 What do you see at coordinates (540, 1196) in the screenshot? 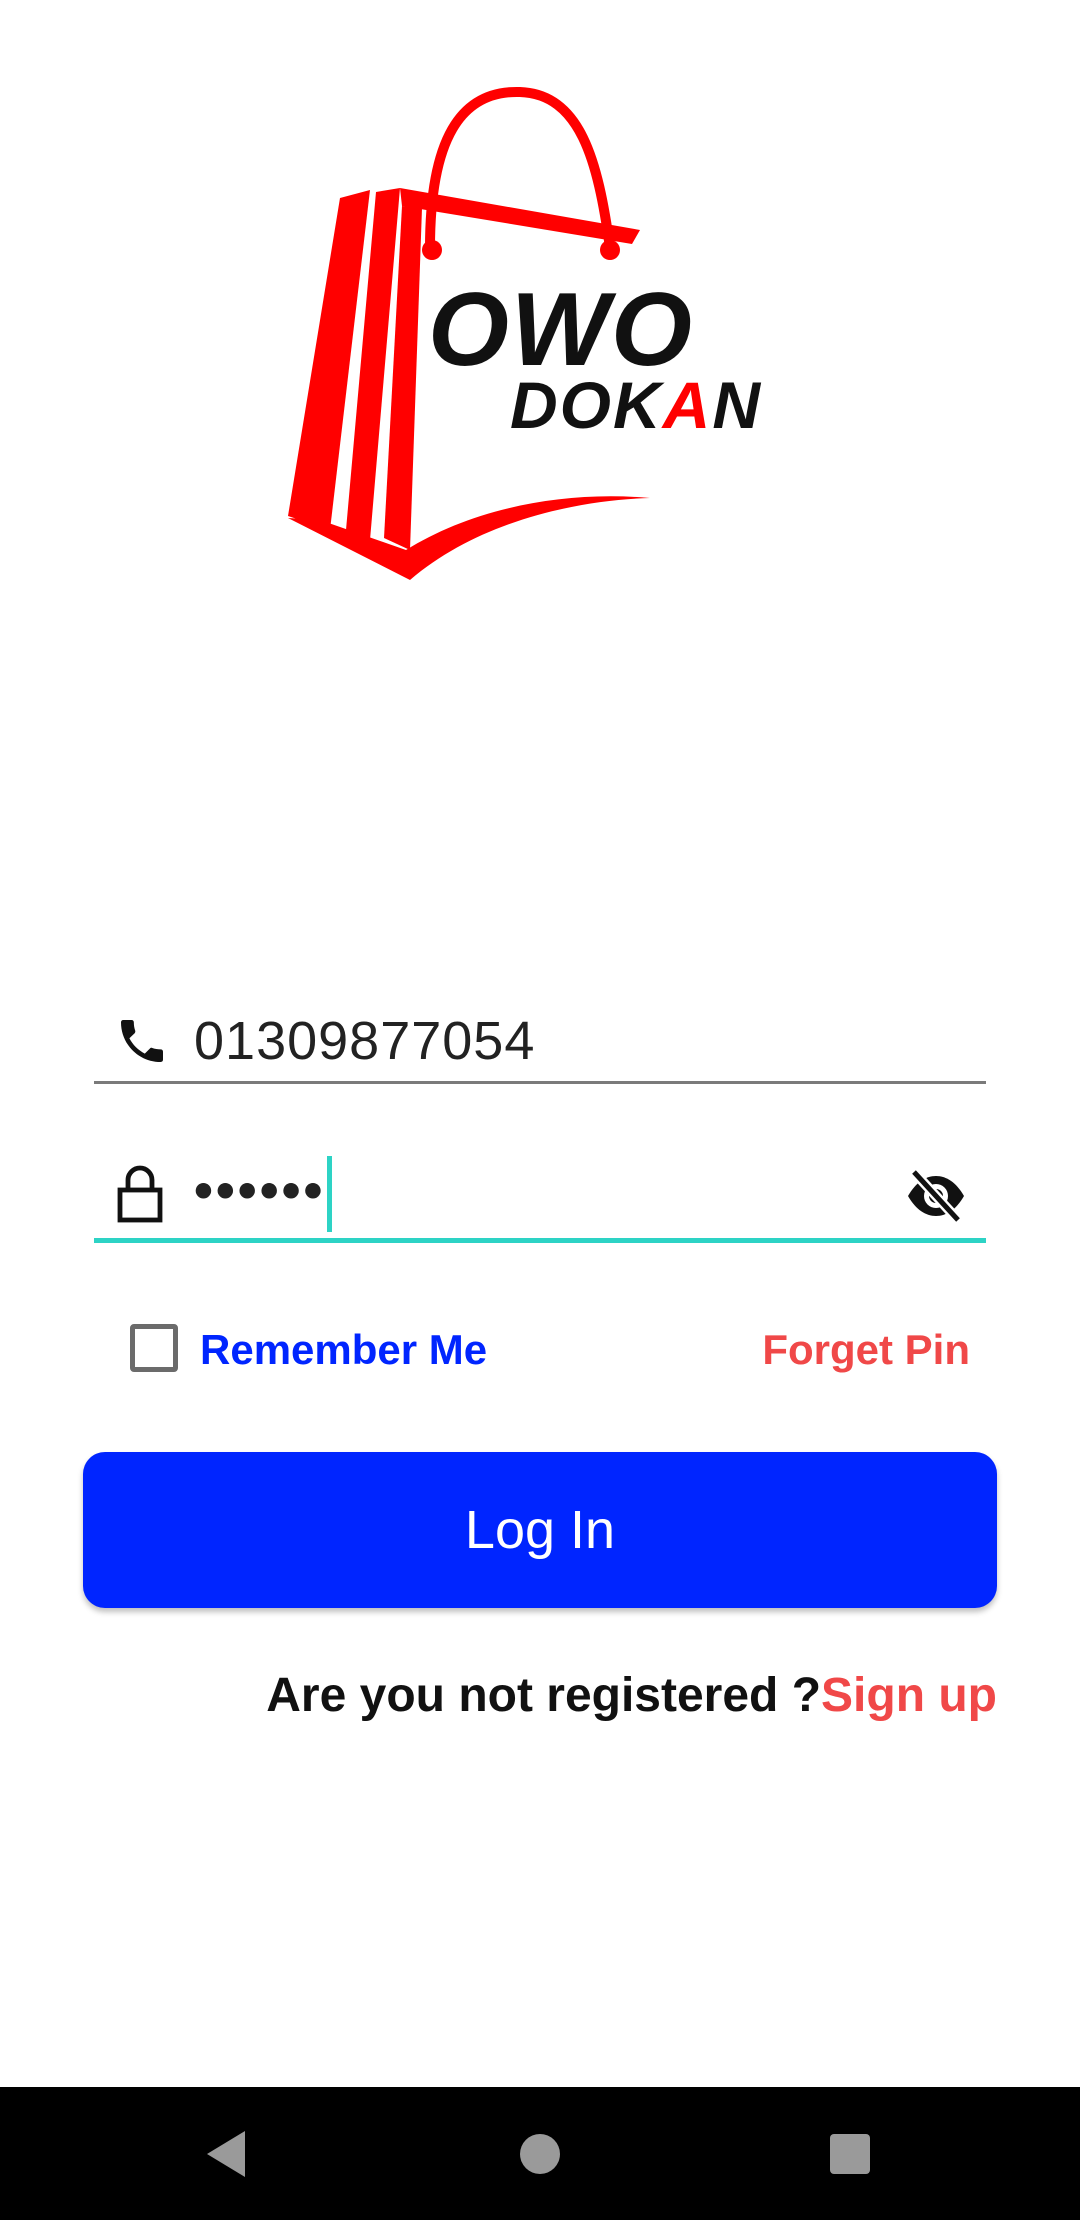
I see `pin-field: ••••••` at bounding box center [540, 1196].